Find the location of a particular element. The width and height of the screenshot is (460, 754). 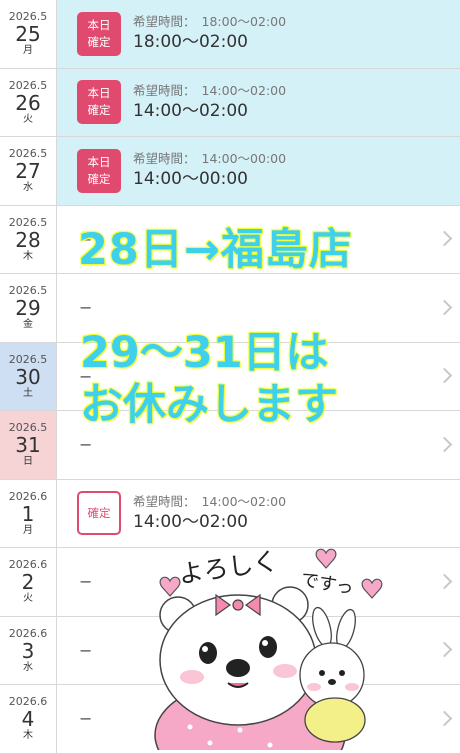

date-weekday: 日 is located at coordinates (28, 462).